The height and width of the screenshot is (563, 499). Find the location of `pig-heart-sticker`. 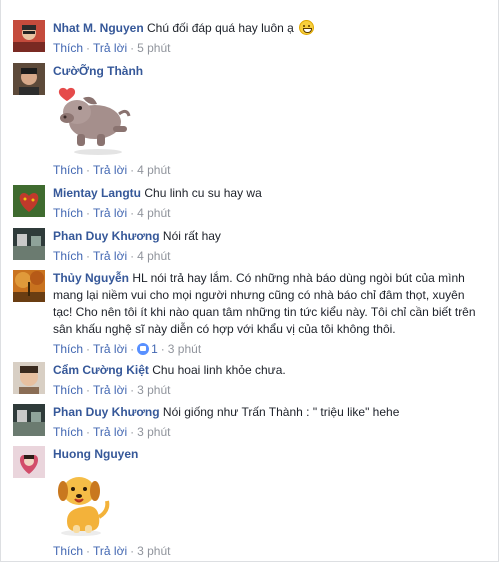

pig-heart-sticker is located at coordinates (268, 121).